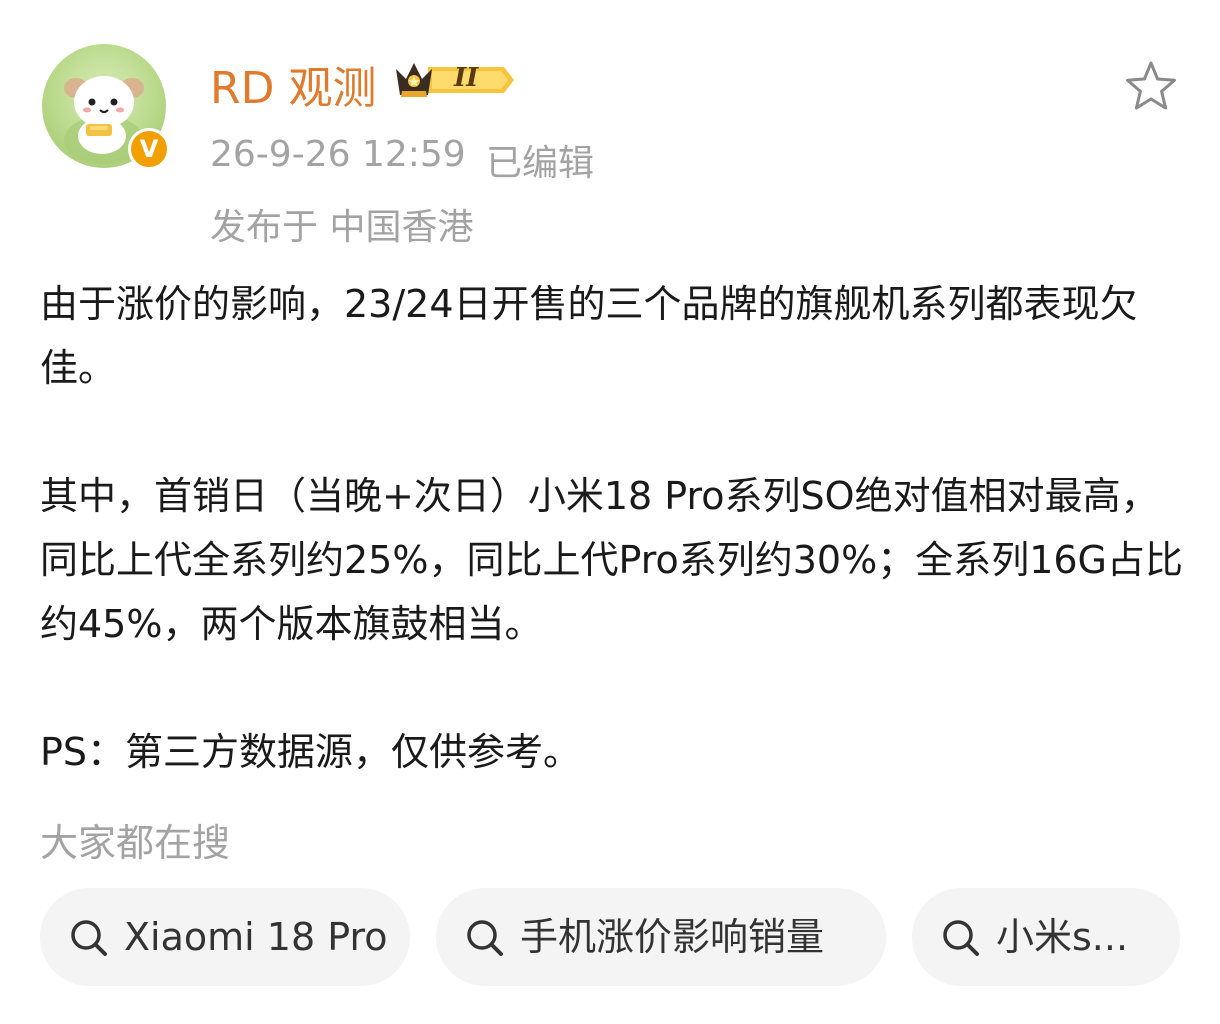 Image resolution: width=1220 pixels, height=1024 pixels. What do you see at coordinates (589, 336) in the screenshot?
I see `post-paragraph: 由于涨价的影响，23/24日开售的三个品牌的旗舰机系列都表现欠佳。` at bounding box center [589, 336].